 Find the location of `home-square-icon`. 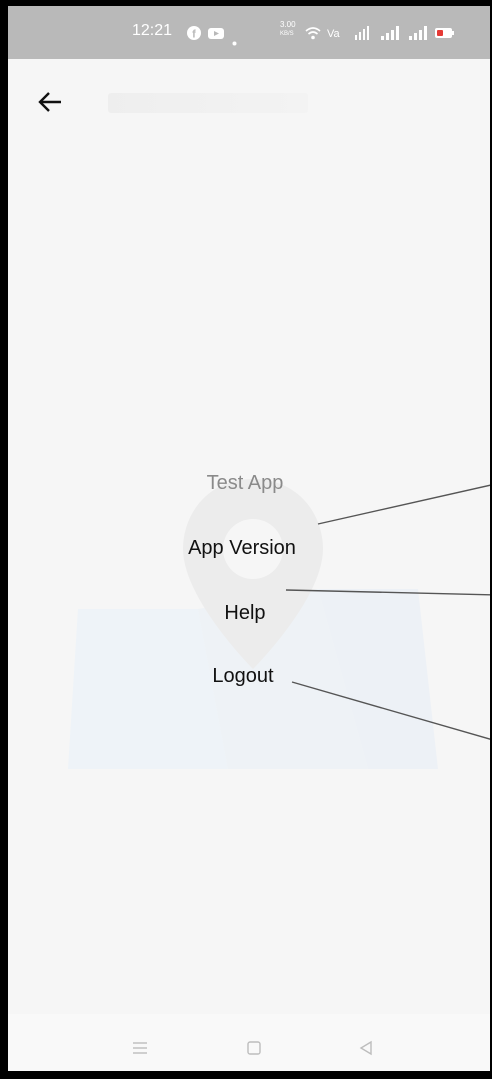

home-square-icon is located at coordinates (254, 1048).